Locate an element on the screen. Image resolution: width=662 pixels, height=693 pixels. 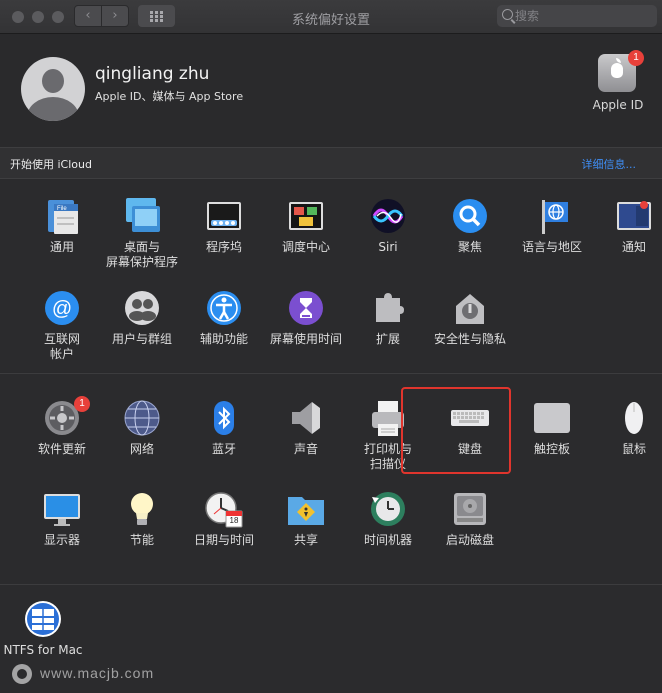
pref-pane-label: 时间机器 is located at coordinates (387, 540).